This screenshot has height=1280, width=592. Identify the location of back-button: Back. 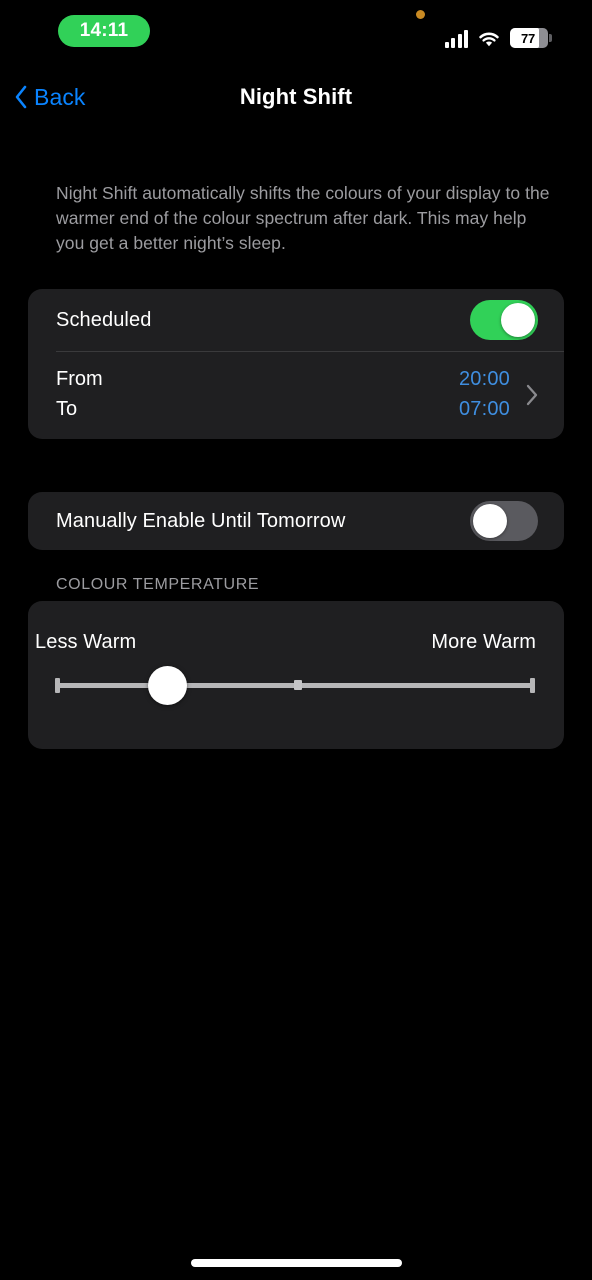
(50, 97).